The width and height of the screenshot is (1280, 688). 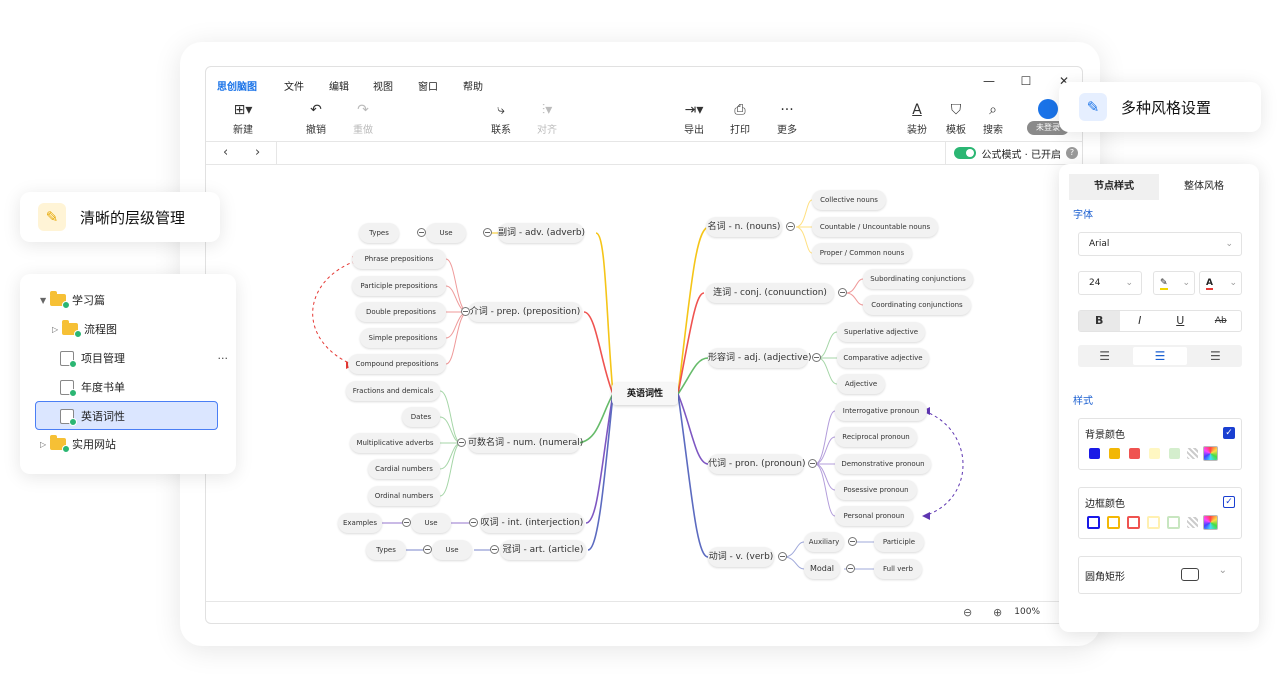 I want to click on node-pron-item: Demonstrative pronoun, so click(x=883, y=464).